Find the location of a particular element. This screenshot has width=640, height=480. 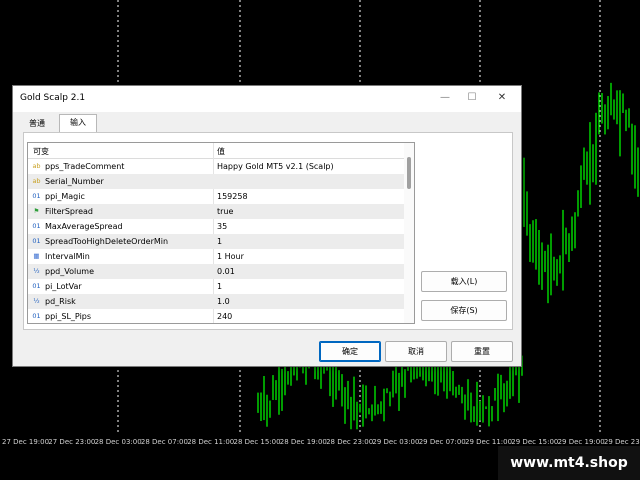

grid-row: 01 SpreadTooHighDeleteOrderMin 1 is located at coordinates (216, 241).